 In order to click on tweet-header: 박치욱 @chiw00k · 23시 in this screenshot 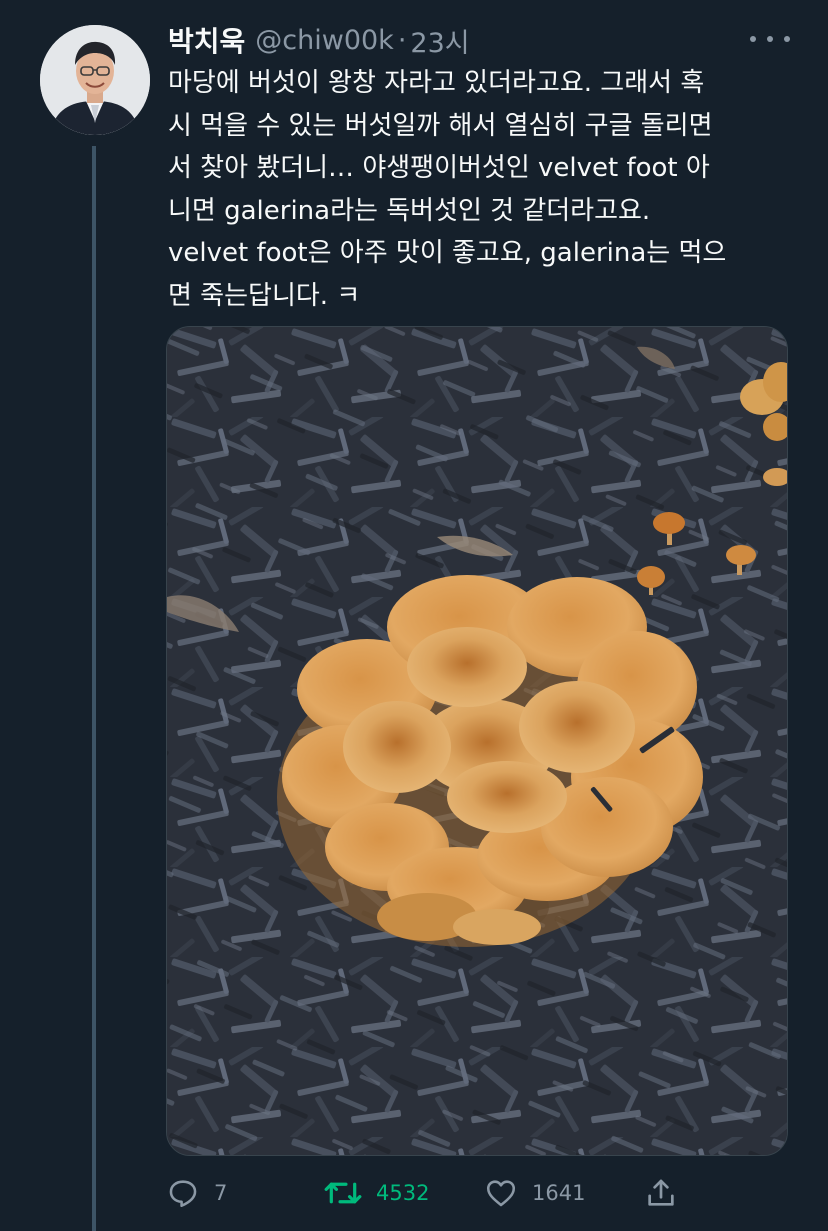, I will do `click(319, 40)`.